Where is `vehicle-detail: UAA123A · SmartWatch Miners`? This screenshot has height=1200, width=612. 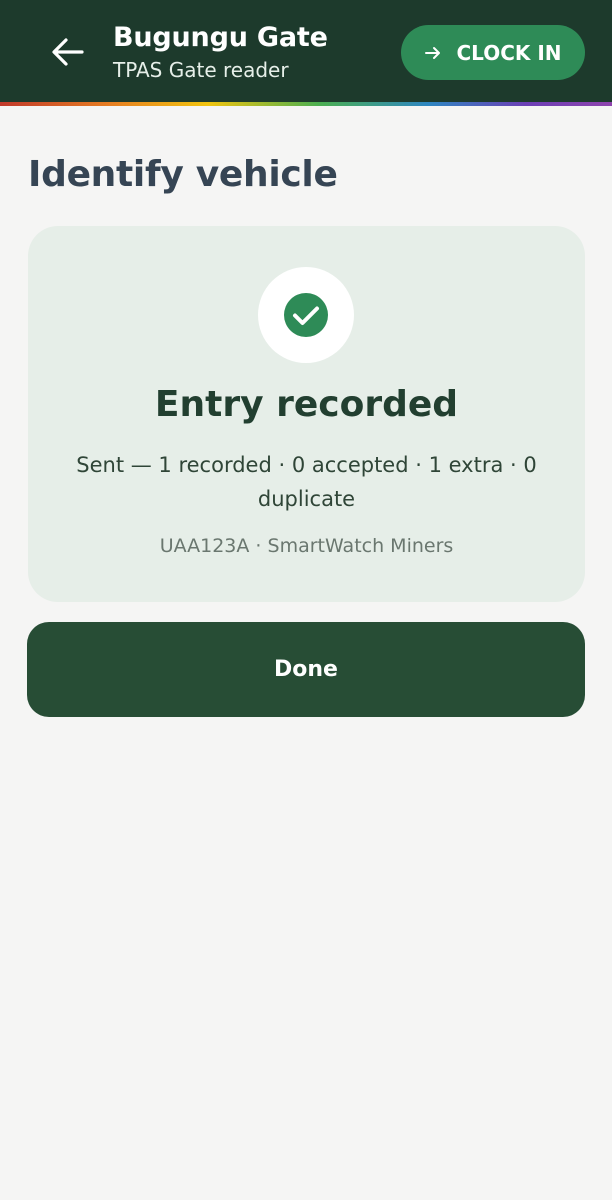 vehicle-detail: UAA123A · SmartWatch Miners is located at coordinates (306, 546).